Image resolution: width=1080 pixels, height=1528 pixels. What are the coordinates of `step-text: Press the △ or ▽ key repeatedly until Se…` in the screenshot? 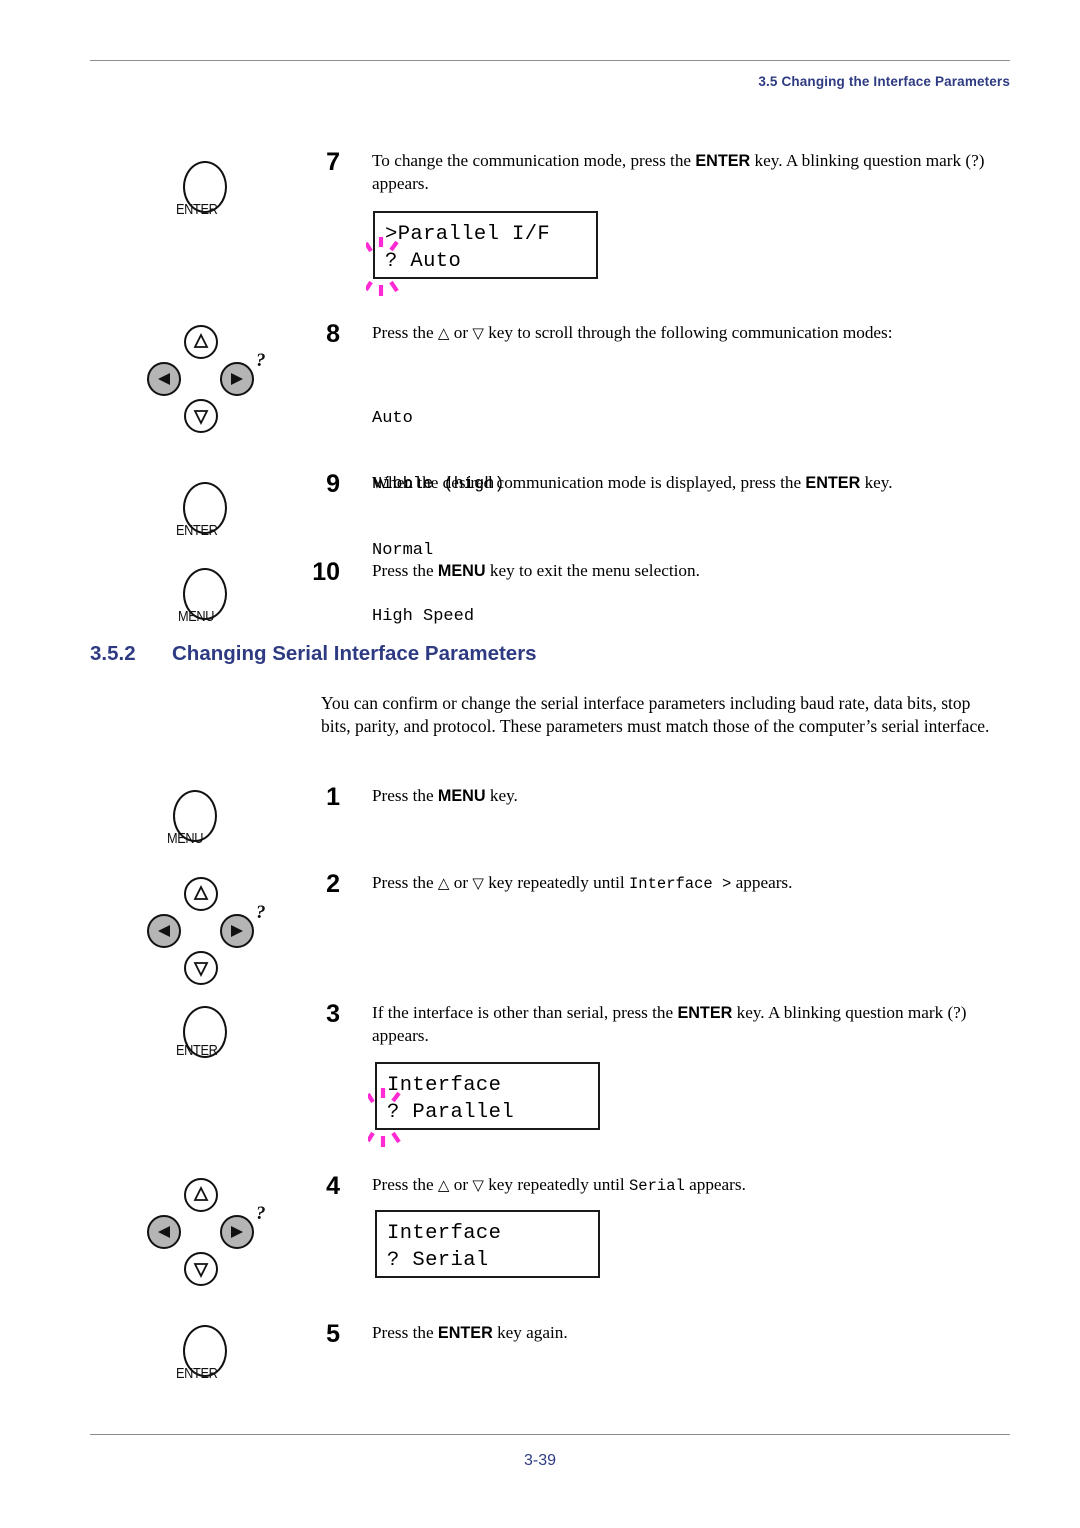 It's located at (559, 1185).